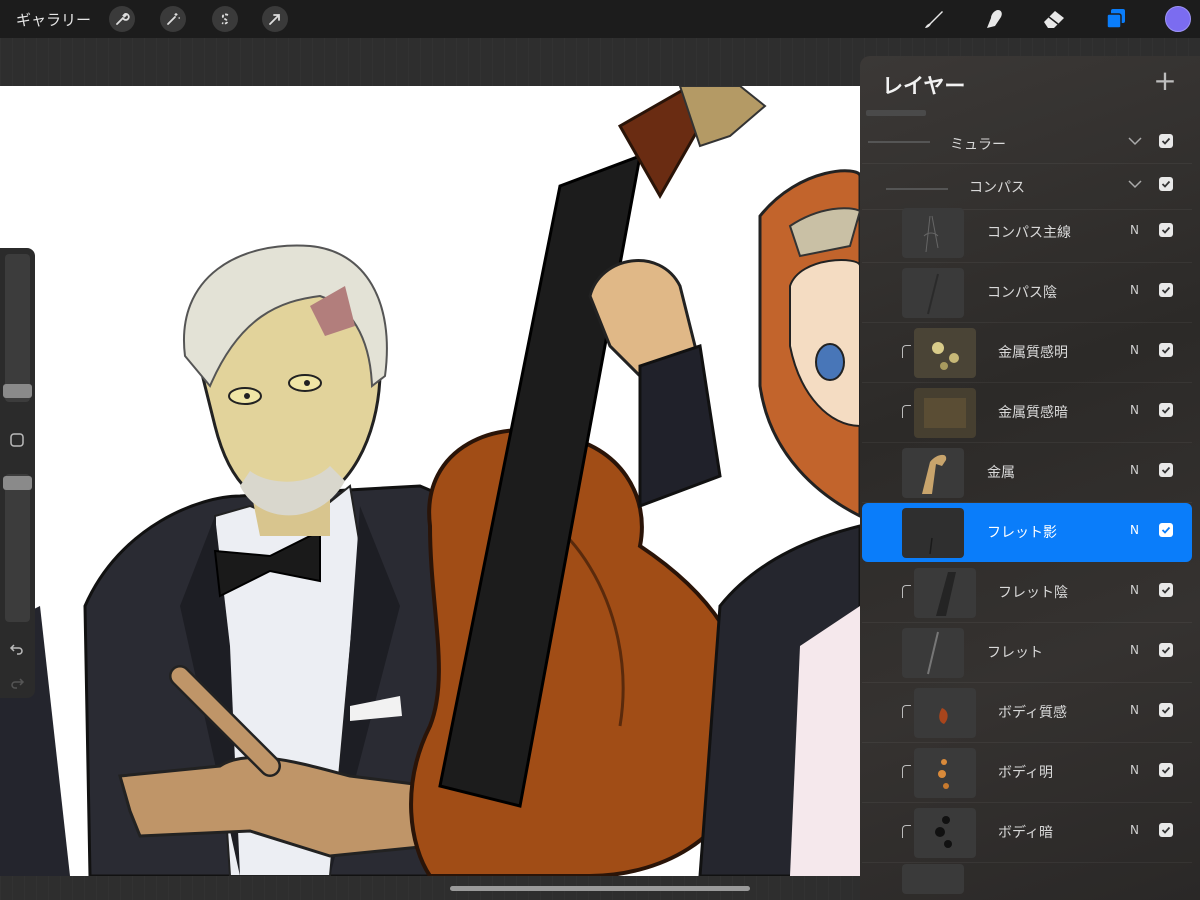 Image resolution: width=1200 pixels, height=900 pixels. Describe the element at coordinates (600, 888) in the screenshot. I see `home-indicator` at that location.